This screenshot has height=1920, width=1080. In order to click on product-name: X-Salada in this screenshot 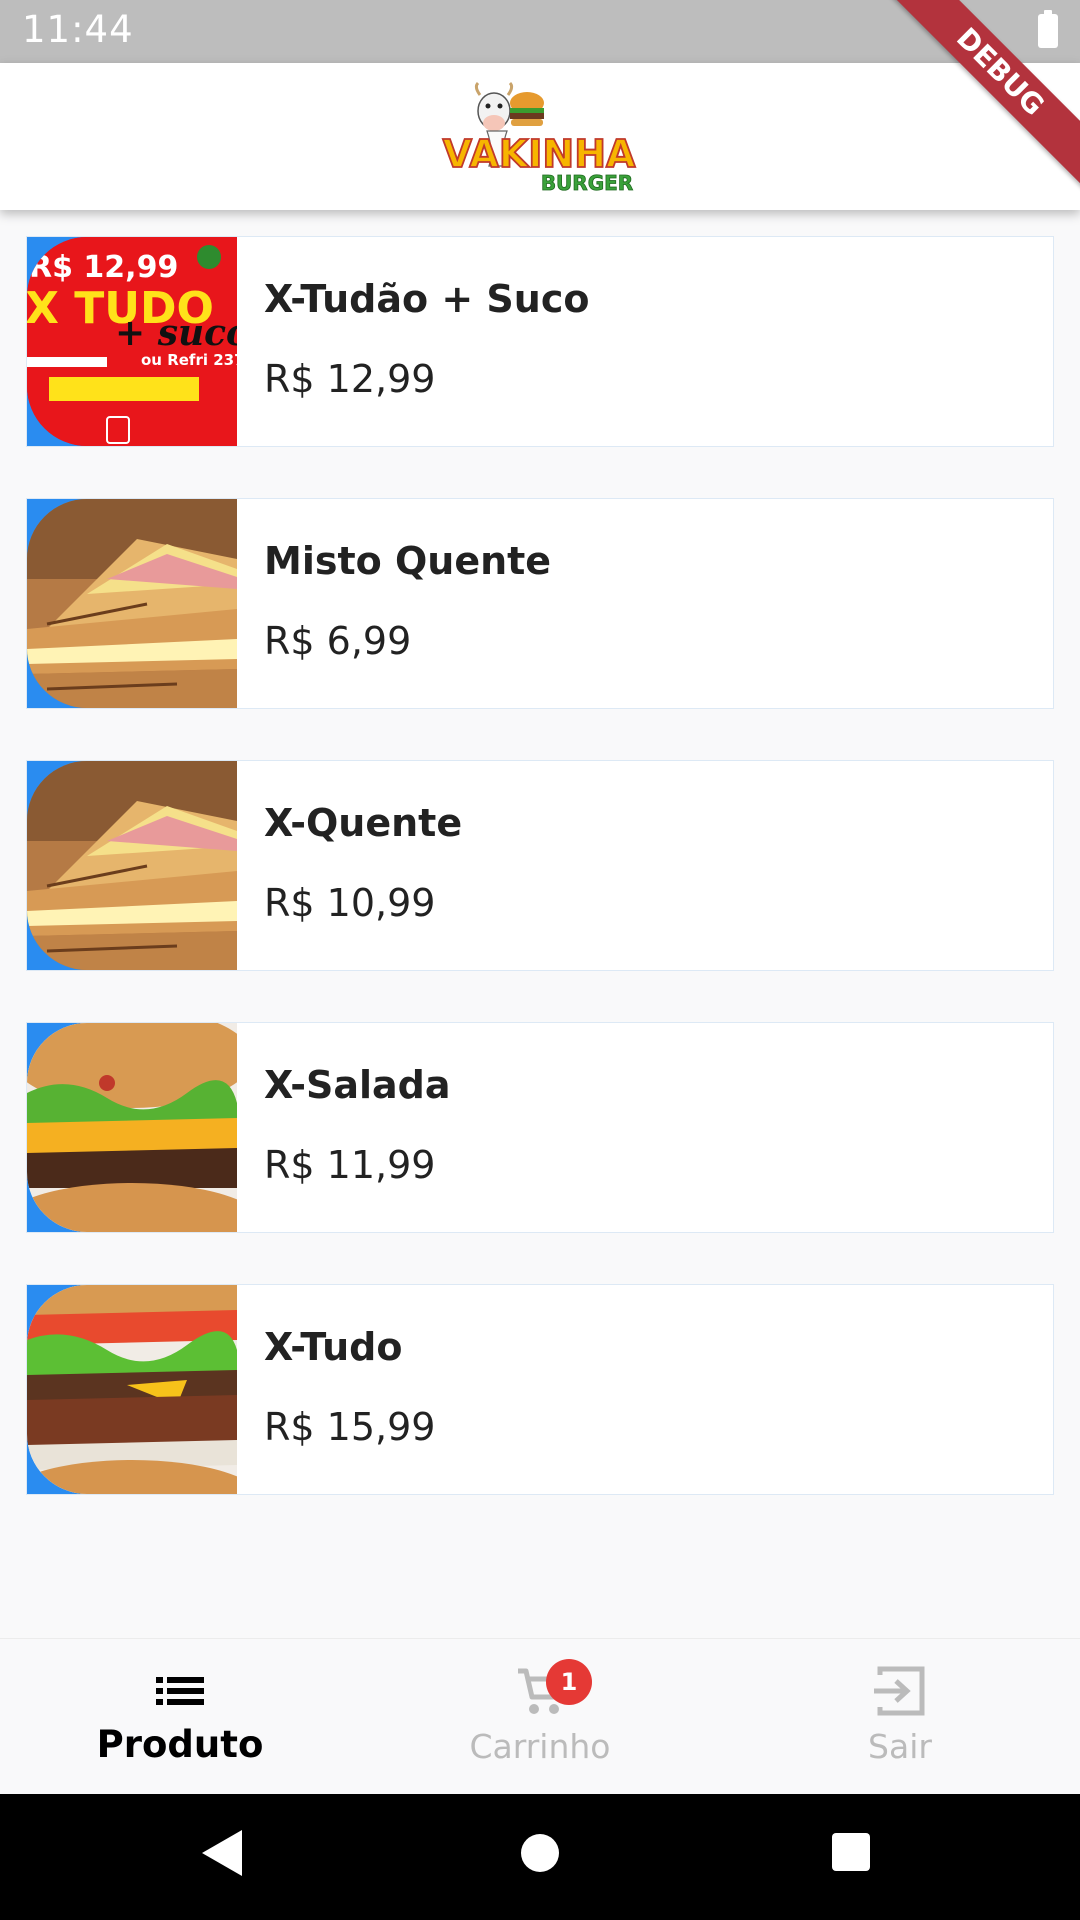, I will do `click(357, 1085)`.